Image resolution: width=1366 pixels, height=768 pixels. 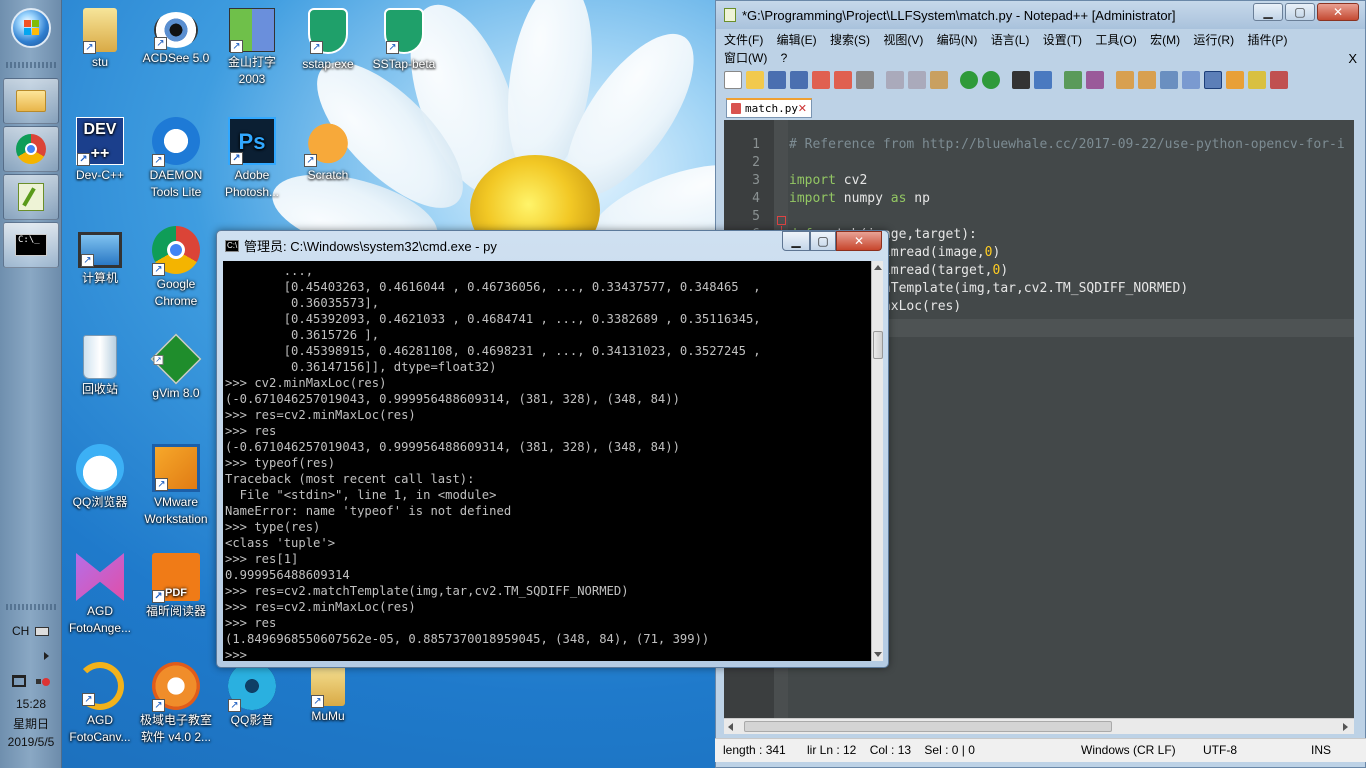 What do you see at coordinates (1169, 80) in the screenshot?
I see `word-wrap-icon` at bounding box center [1169, 80].